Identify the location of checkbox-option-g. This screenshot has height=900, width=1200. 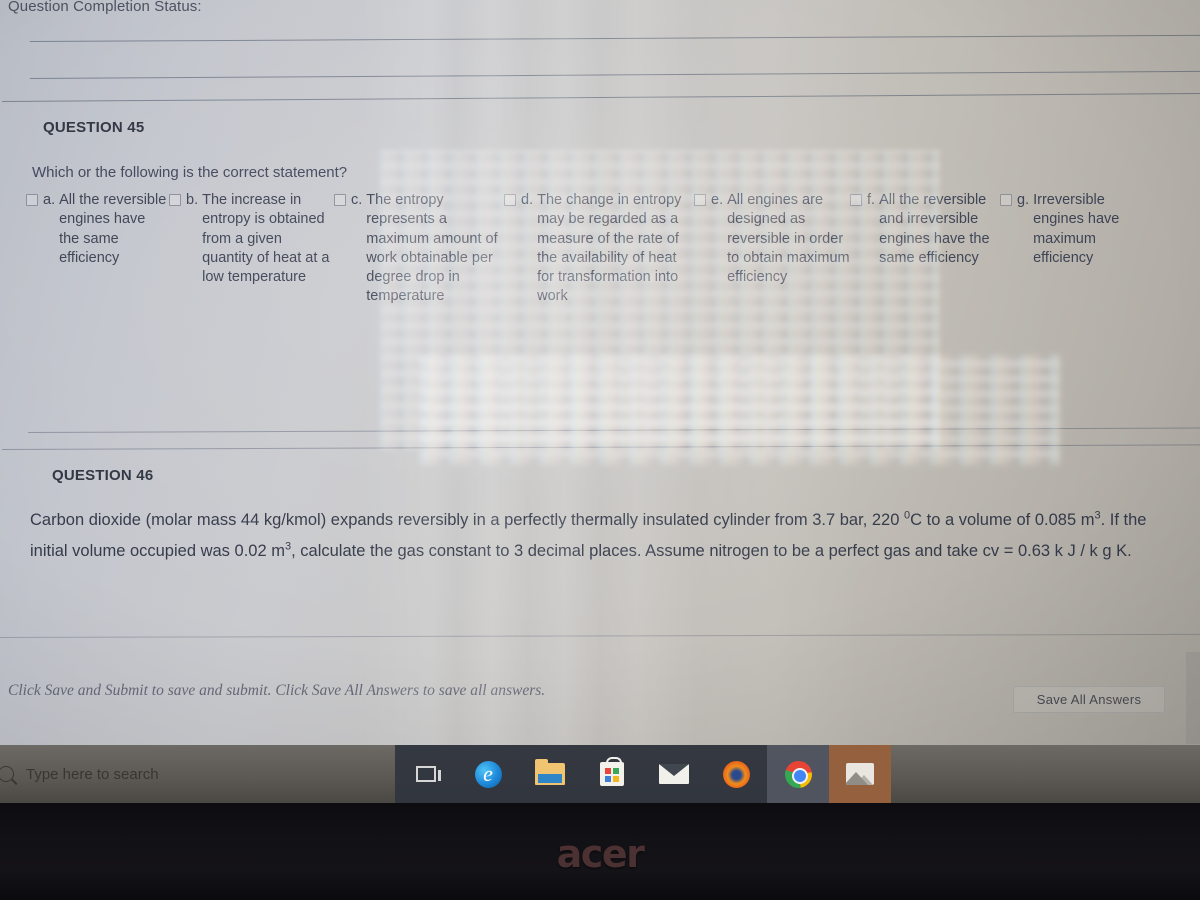
(1006, 200).